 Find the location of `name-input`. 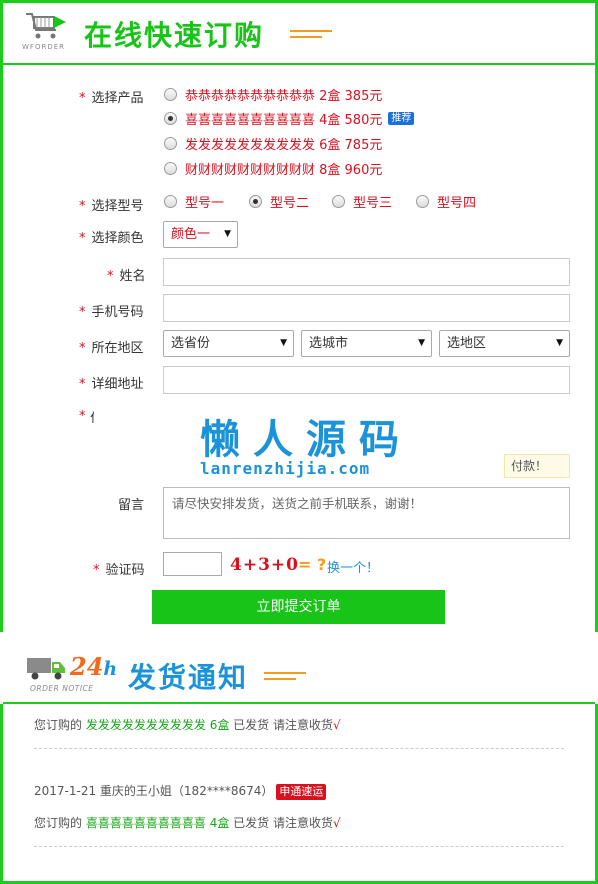

name-input is located at coordinates (366, 272).